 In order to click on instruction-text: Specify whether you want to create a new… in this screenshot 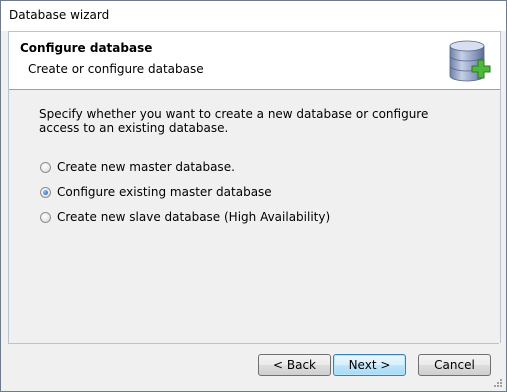, I will do `click(234, 121)`.